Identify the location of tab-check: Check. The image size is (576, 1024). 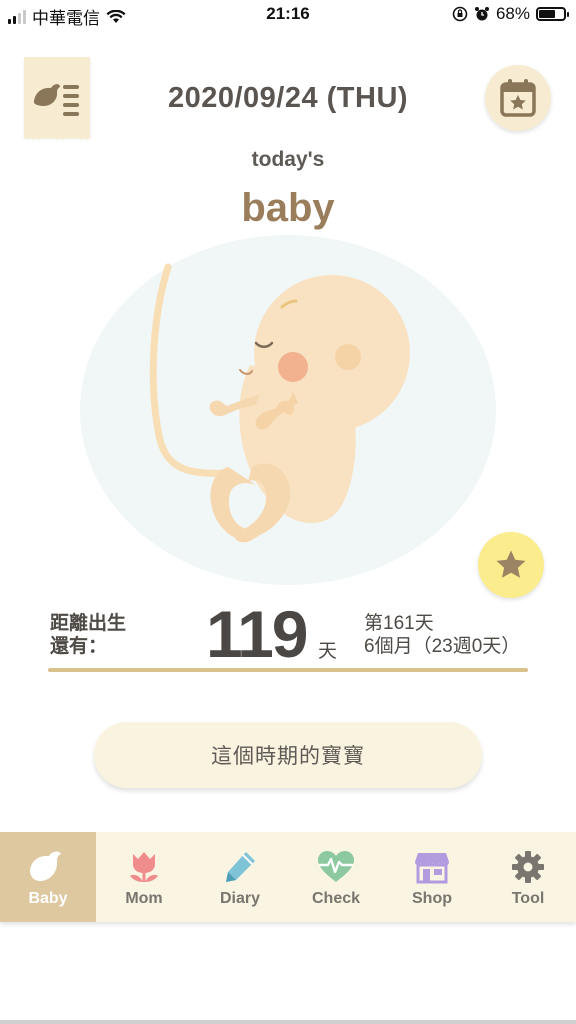
(336, 877).